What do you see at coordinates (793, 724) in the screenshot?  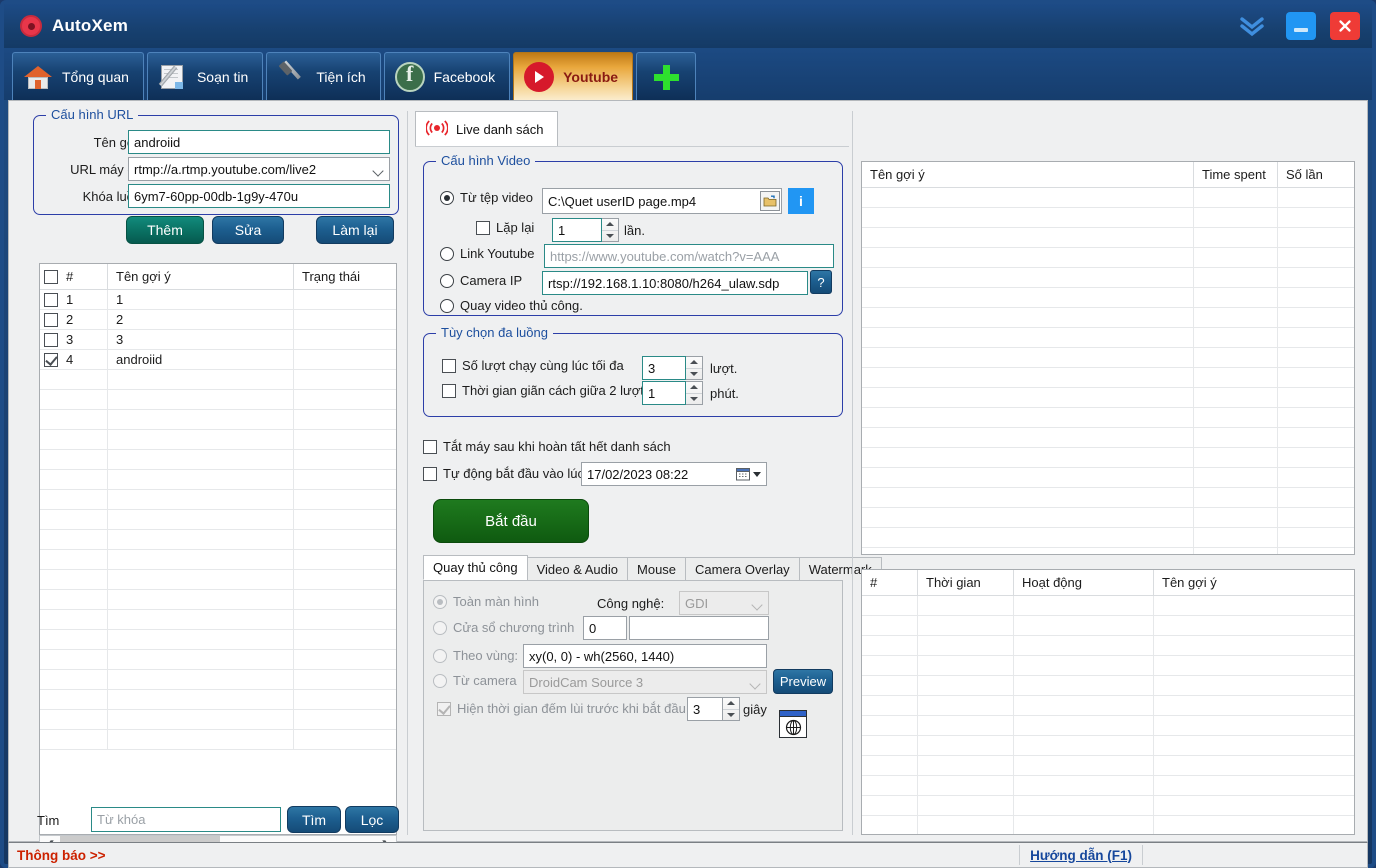 I see `window-picker-icon` at bounding box center [793, 724].